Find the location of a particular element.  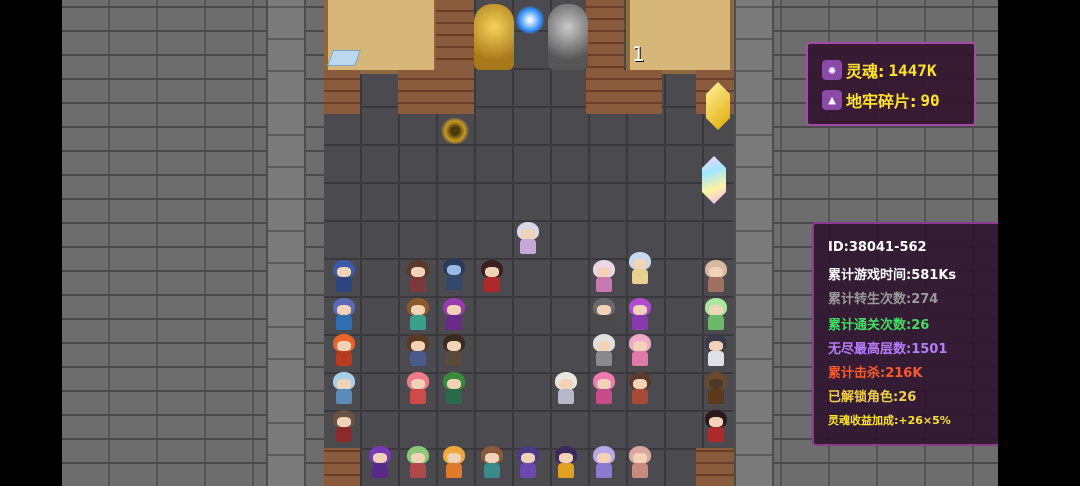

stat-clear-count: 累计通关次数:26 is located at coordinates (879, 325).